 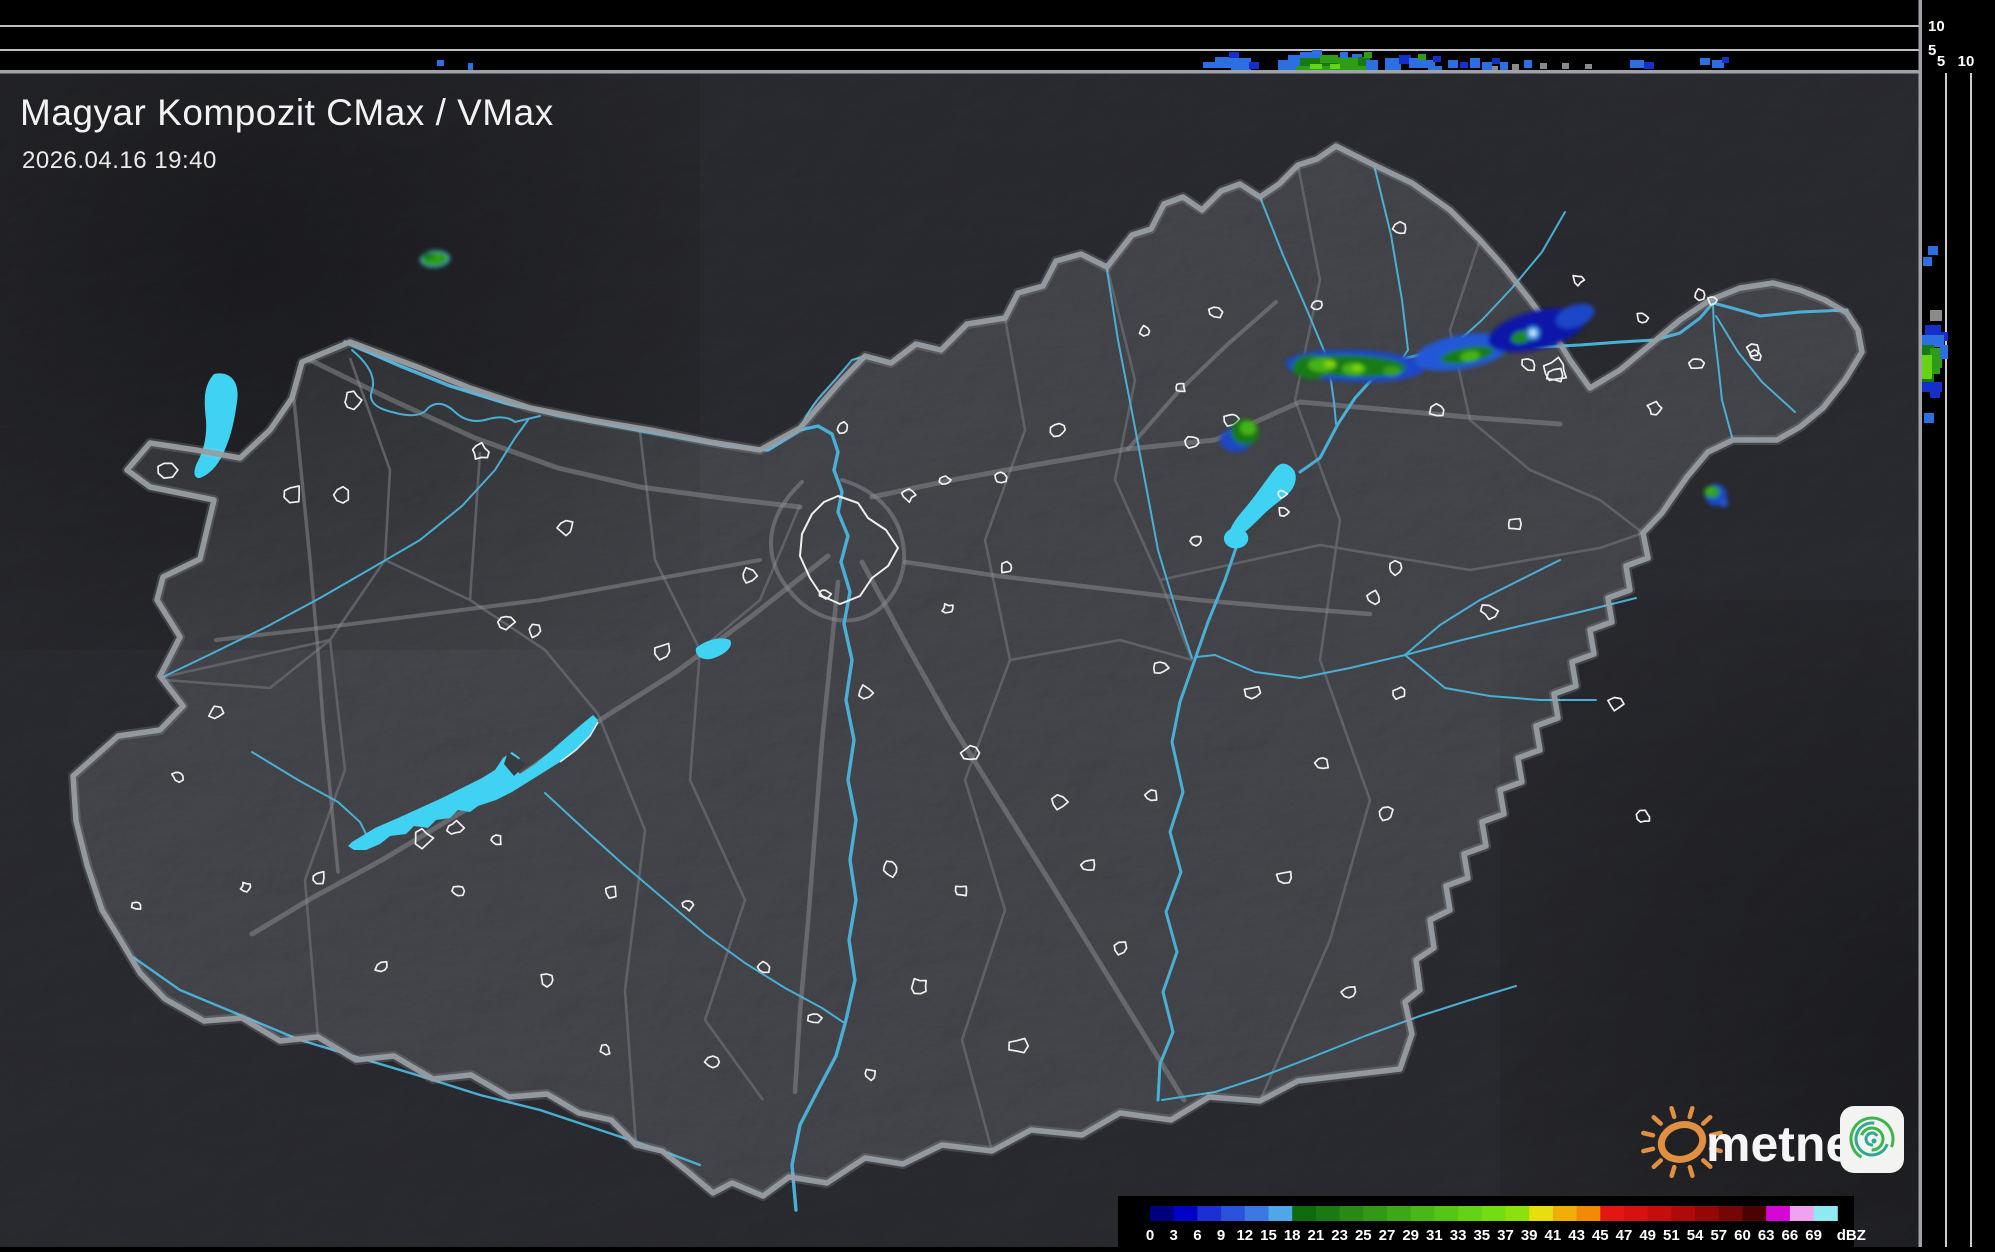 What do you see at coordinates (1671, 1235) in the screenshot?
I see `legend-tick-label: 51` at bounding box center [1671, 1235].